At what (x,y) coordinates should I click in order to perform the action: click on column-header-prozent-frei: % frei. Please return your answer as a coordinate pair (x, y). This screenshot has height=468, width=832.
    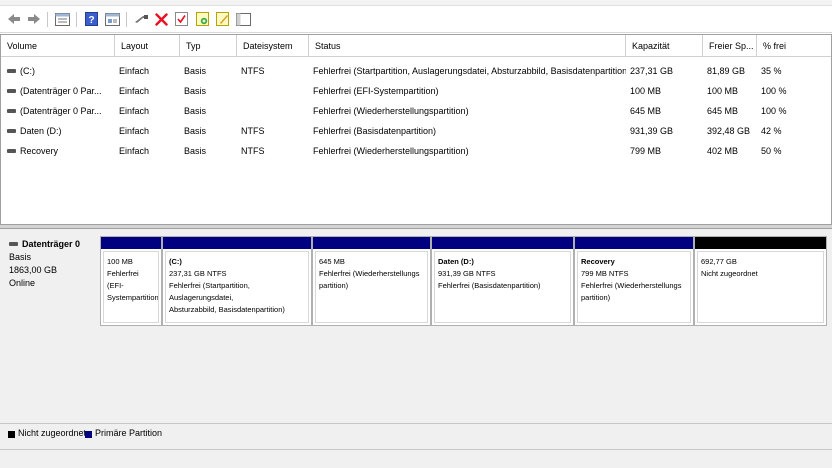
    Looking at the image, I should click on (794, 46).